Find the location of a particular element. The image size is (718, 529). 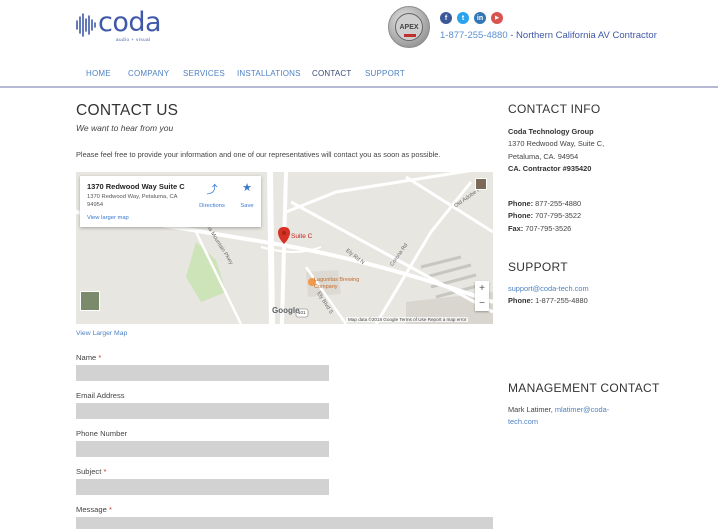

map-card-title: 1370 Redwood Way Suite C is located at coordinates (136, 186).